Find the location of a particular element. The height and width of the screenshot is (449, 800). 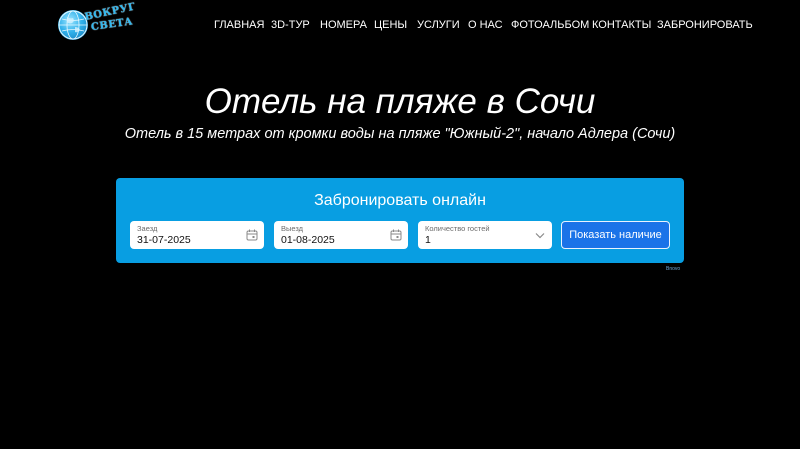

page-title: Отель на пляже в Сочи is located at coordinates (400, 101).